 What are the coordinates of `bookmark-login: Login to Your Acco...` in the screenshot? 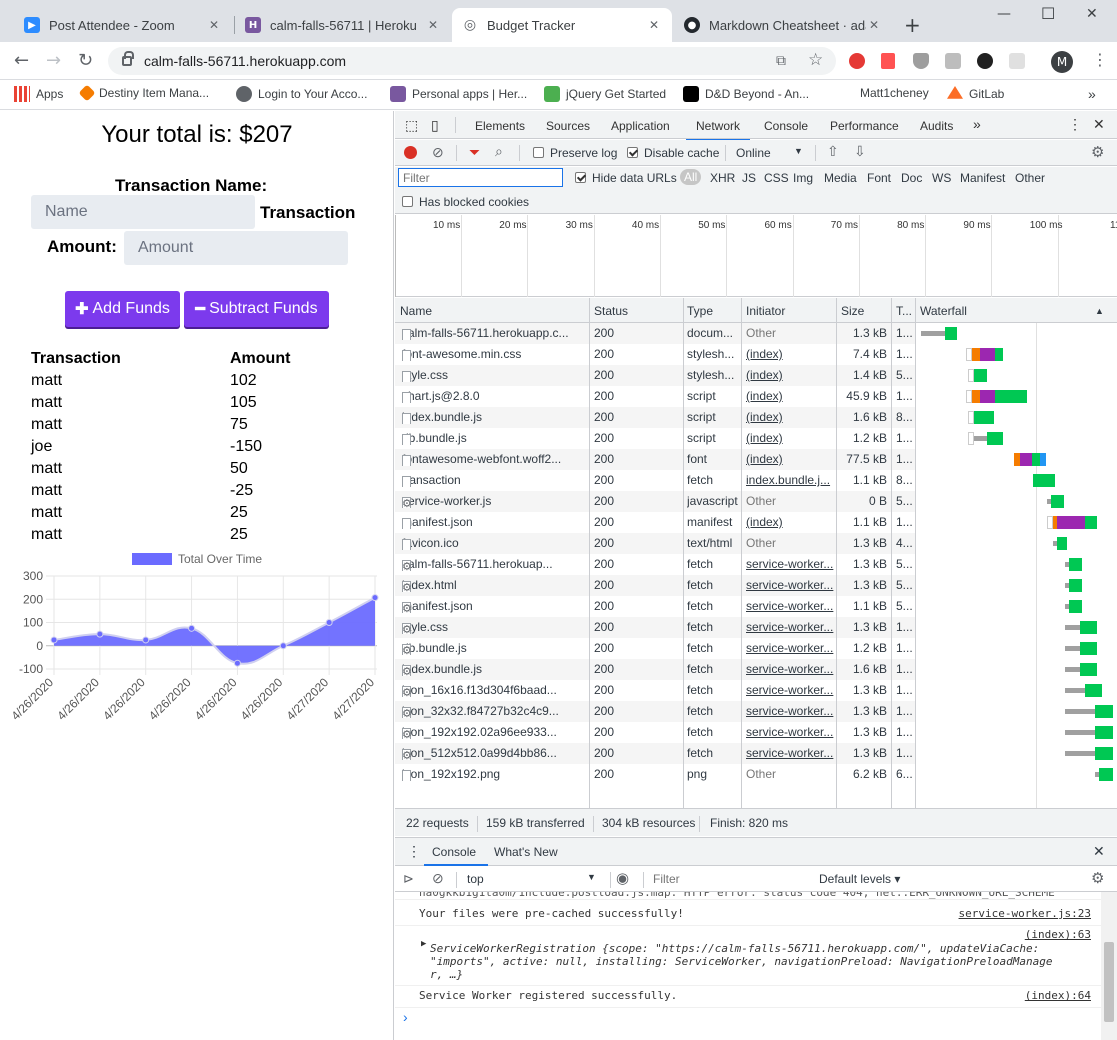 It's located at (301, 94).